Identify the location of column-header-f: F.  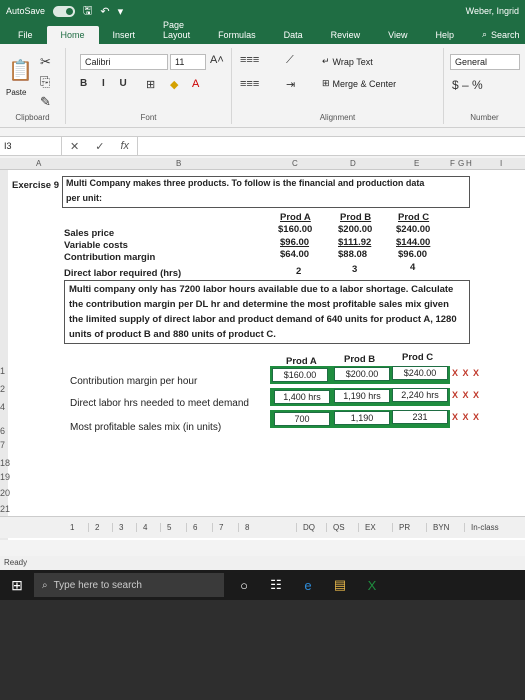
(452, 163).